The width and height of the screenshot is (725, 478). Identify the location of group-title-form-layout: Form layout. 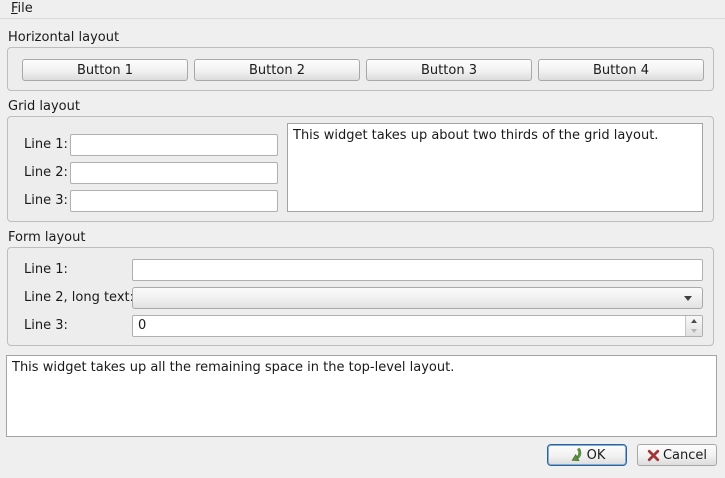
(47, 237).